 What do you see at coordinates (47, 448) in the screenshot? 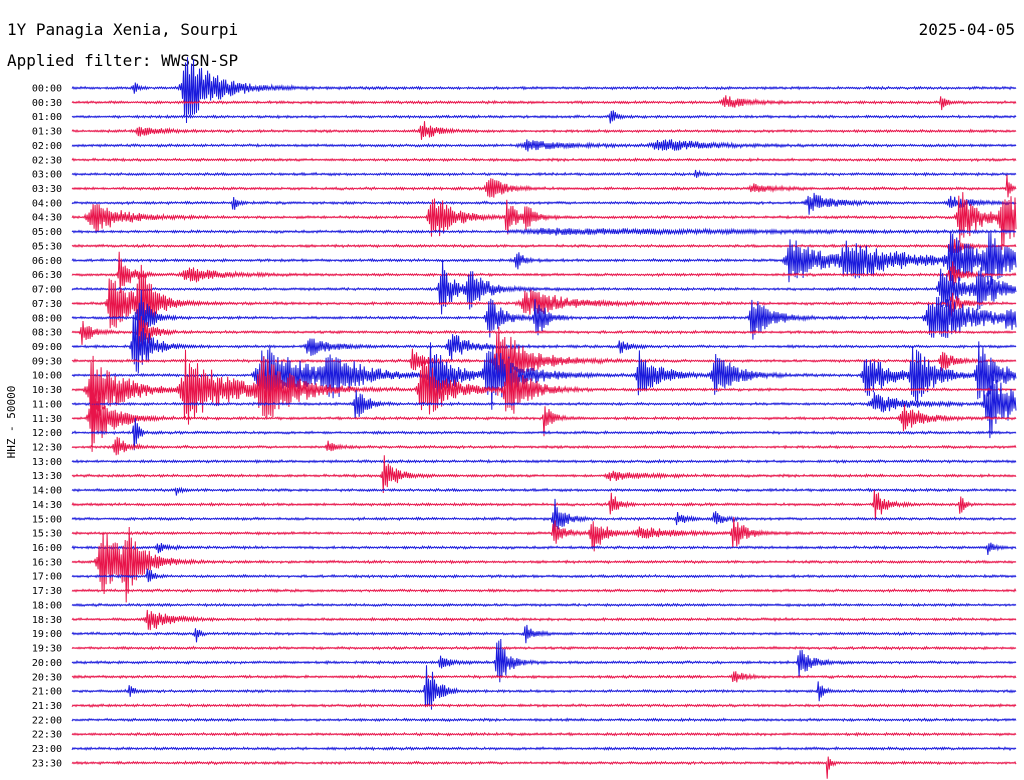
I see `time-tick-label: 12:30` at bounding box center [47, 448].